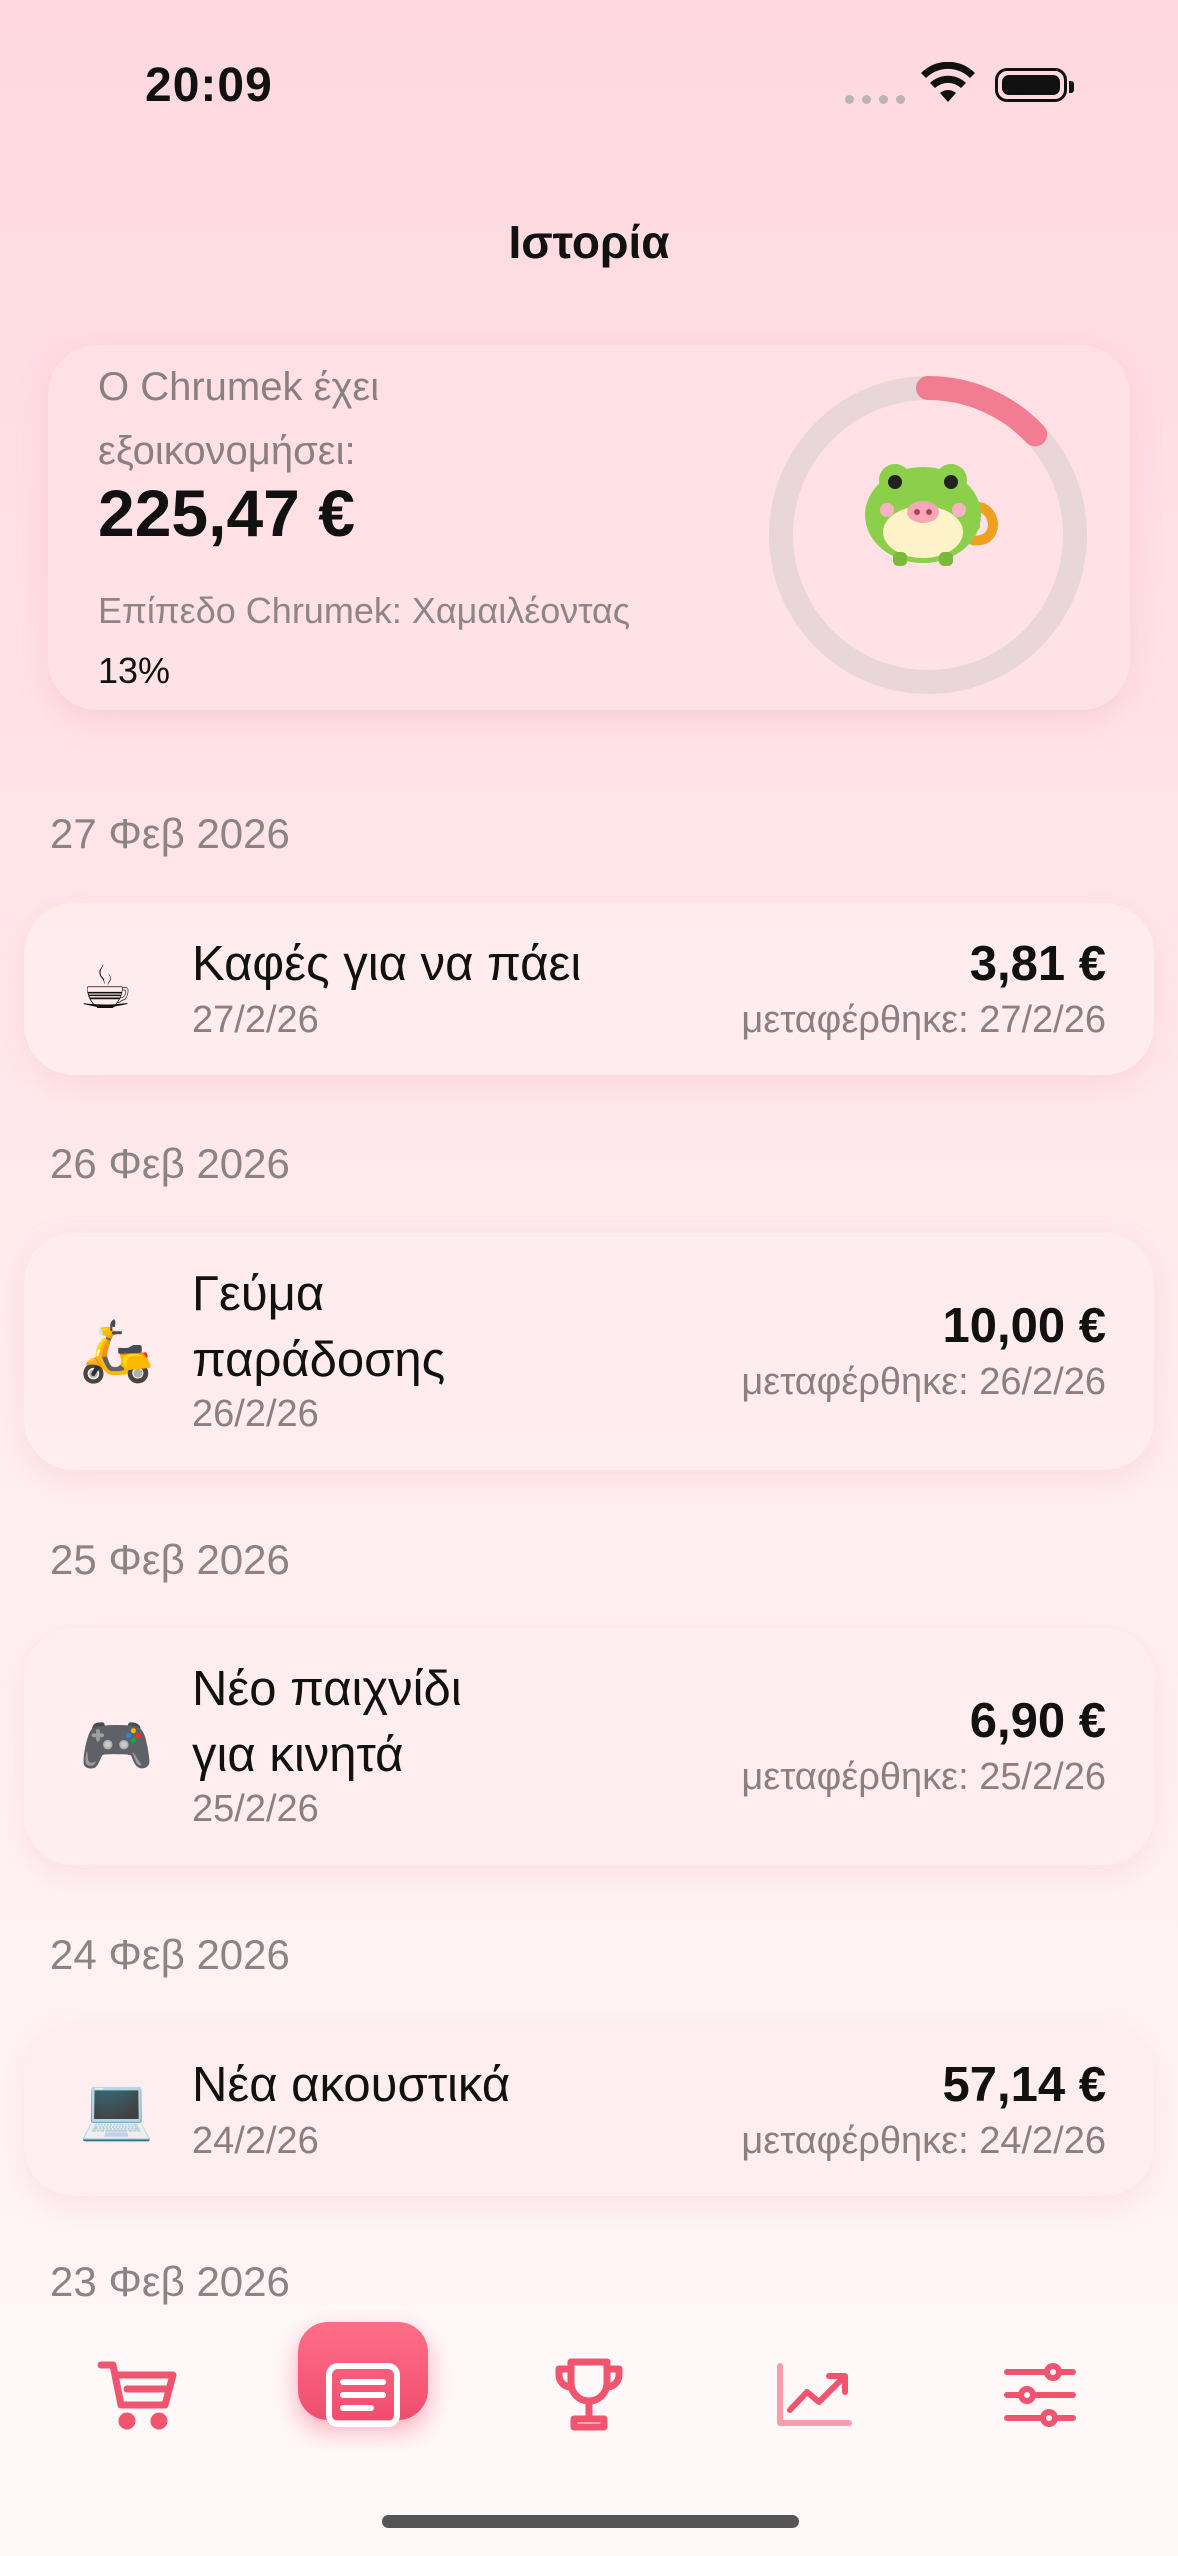  Describe the element at coordinates (226, 513) in the screenshot. I see `savings-amount: 225,47 €` at that location.